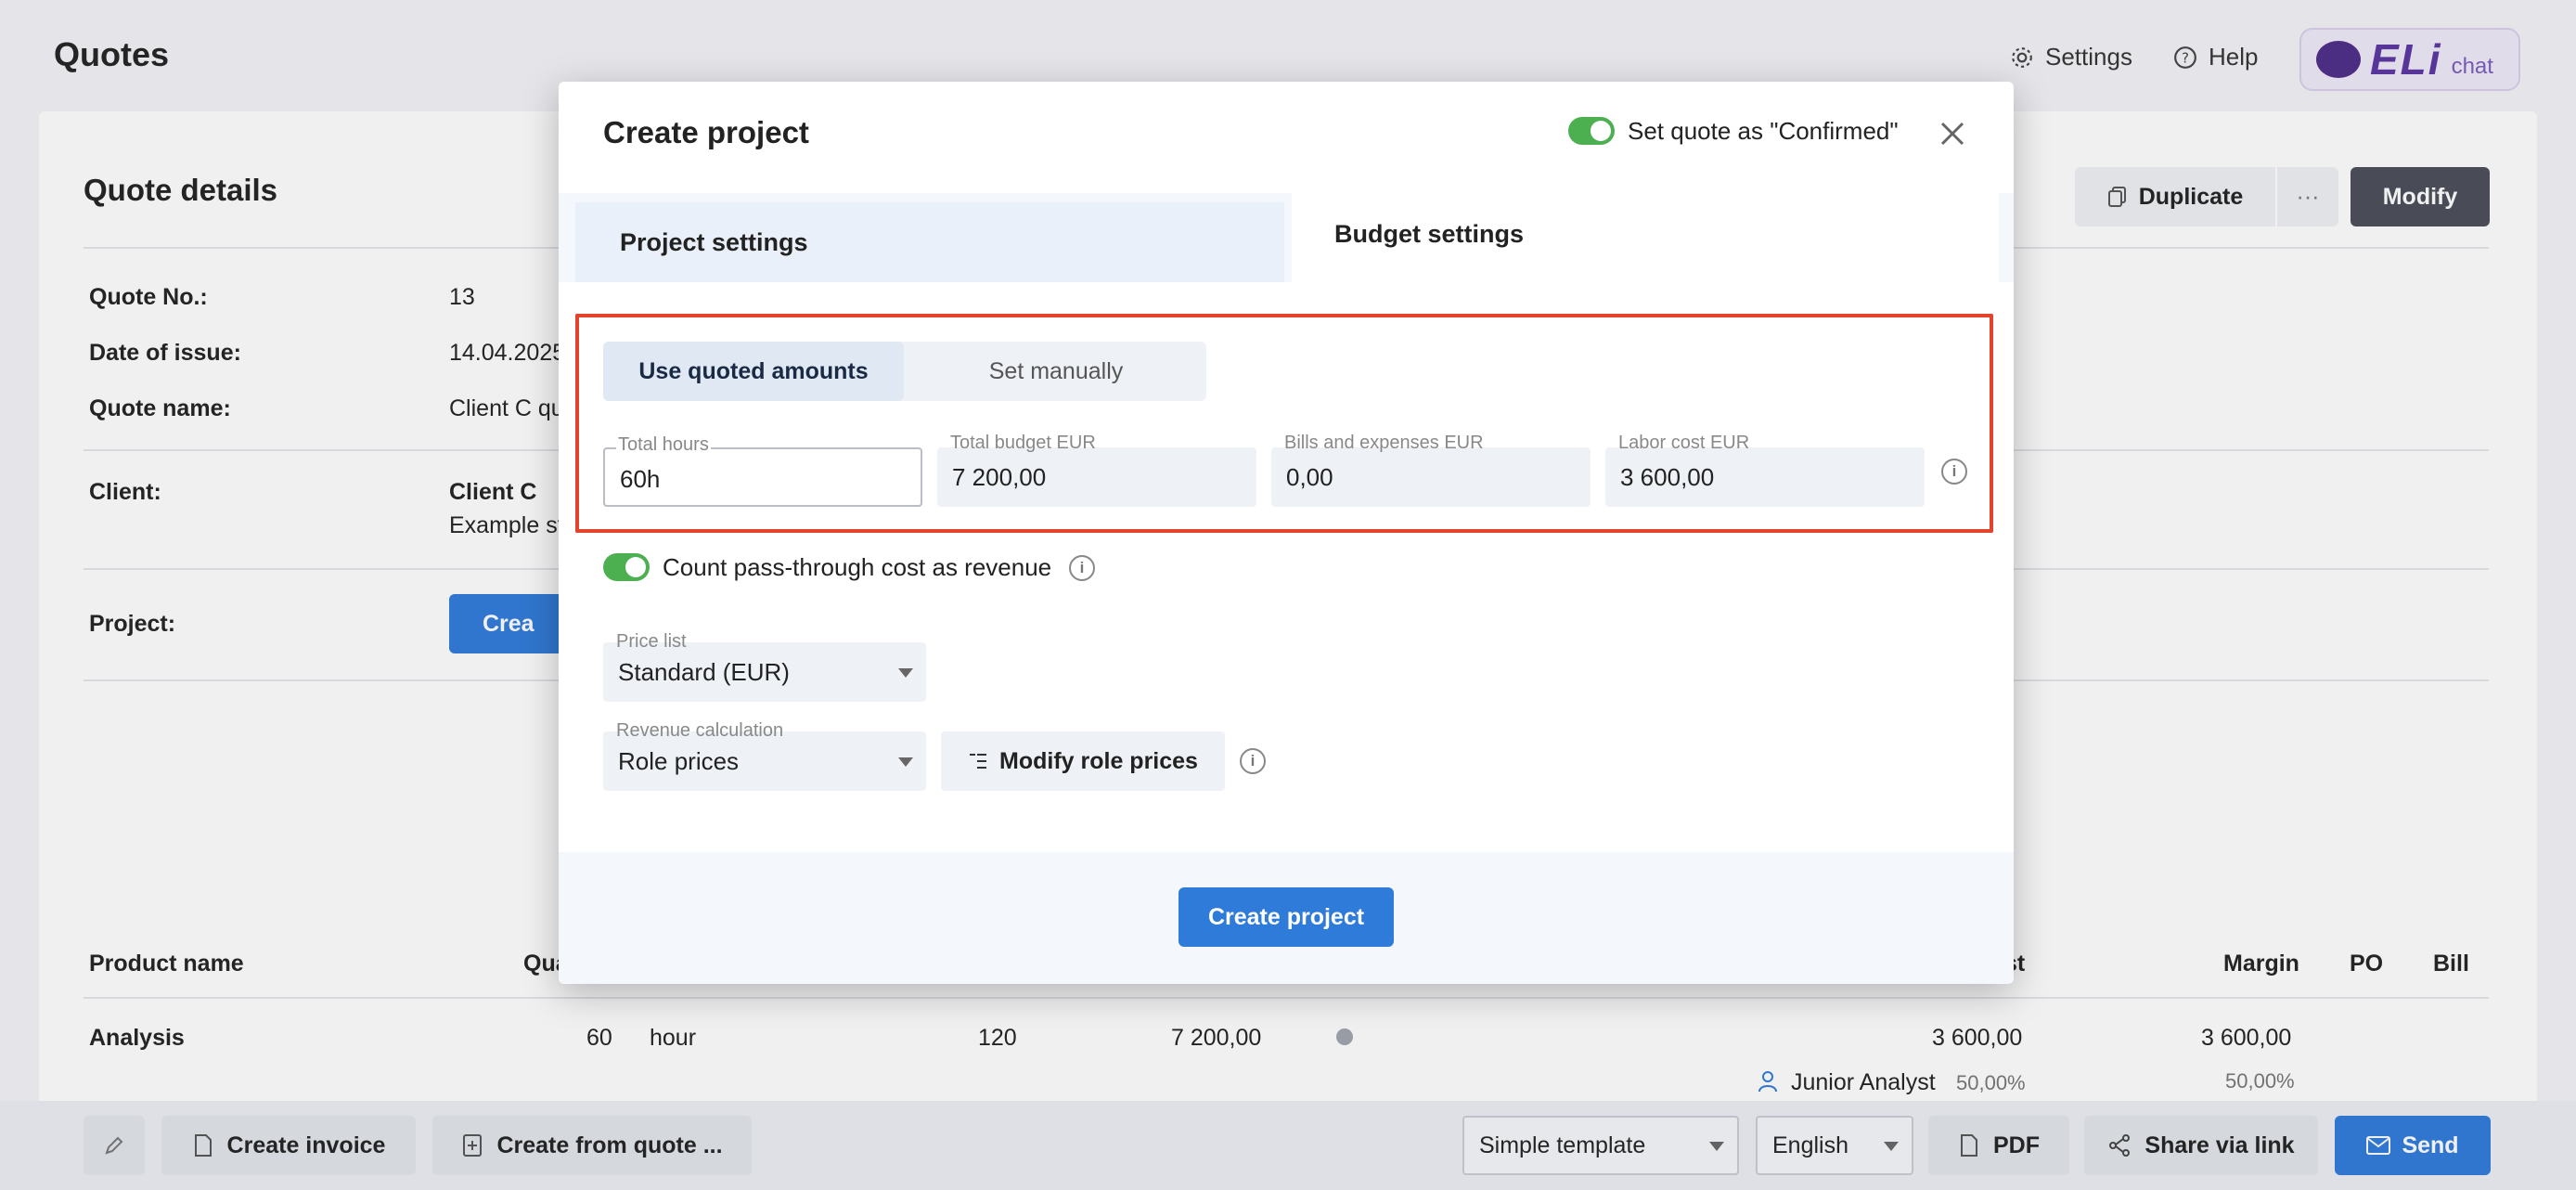 Image resolution: width=2576 pixels, height=1190 pixels. Describe the element at coordinates (640, 479) in the screenshot. I see `total-hours-value: 60h` at that location.